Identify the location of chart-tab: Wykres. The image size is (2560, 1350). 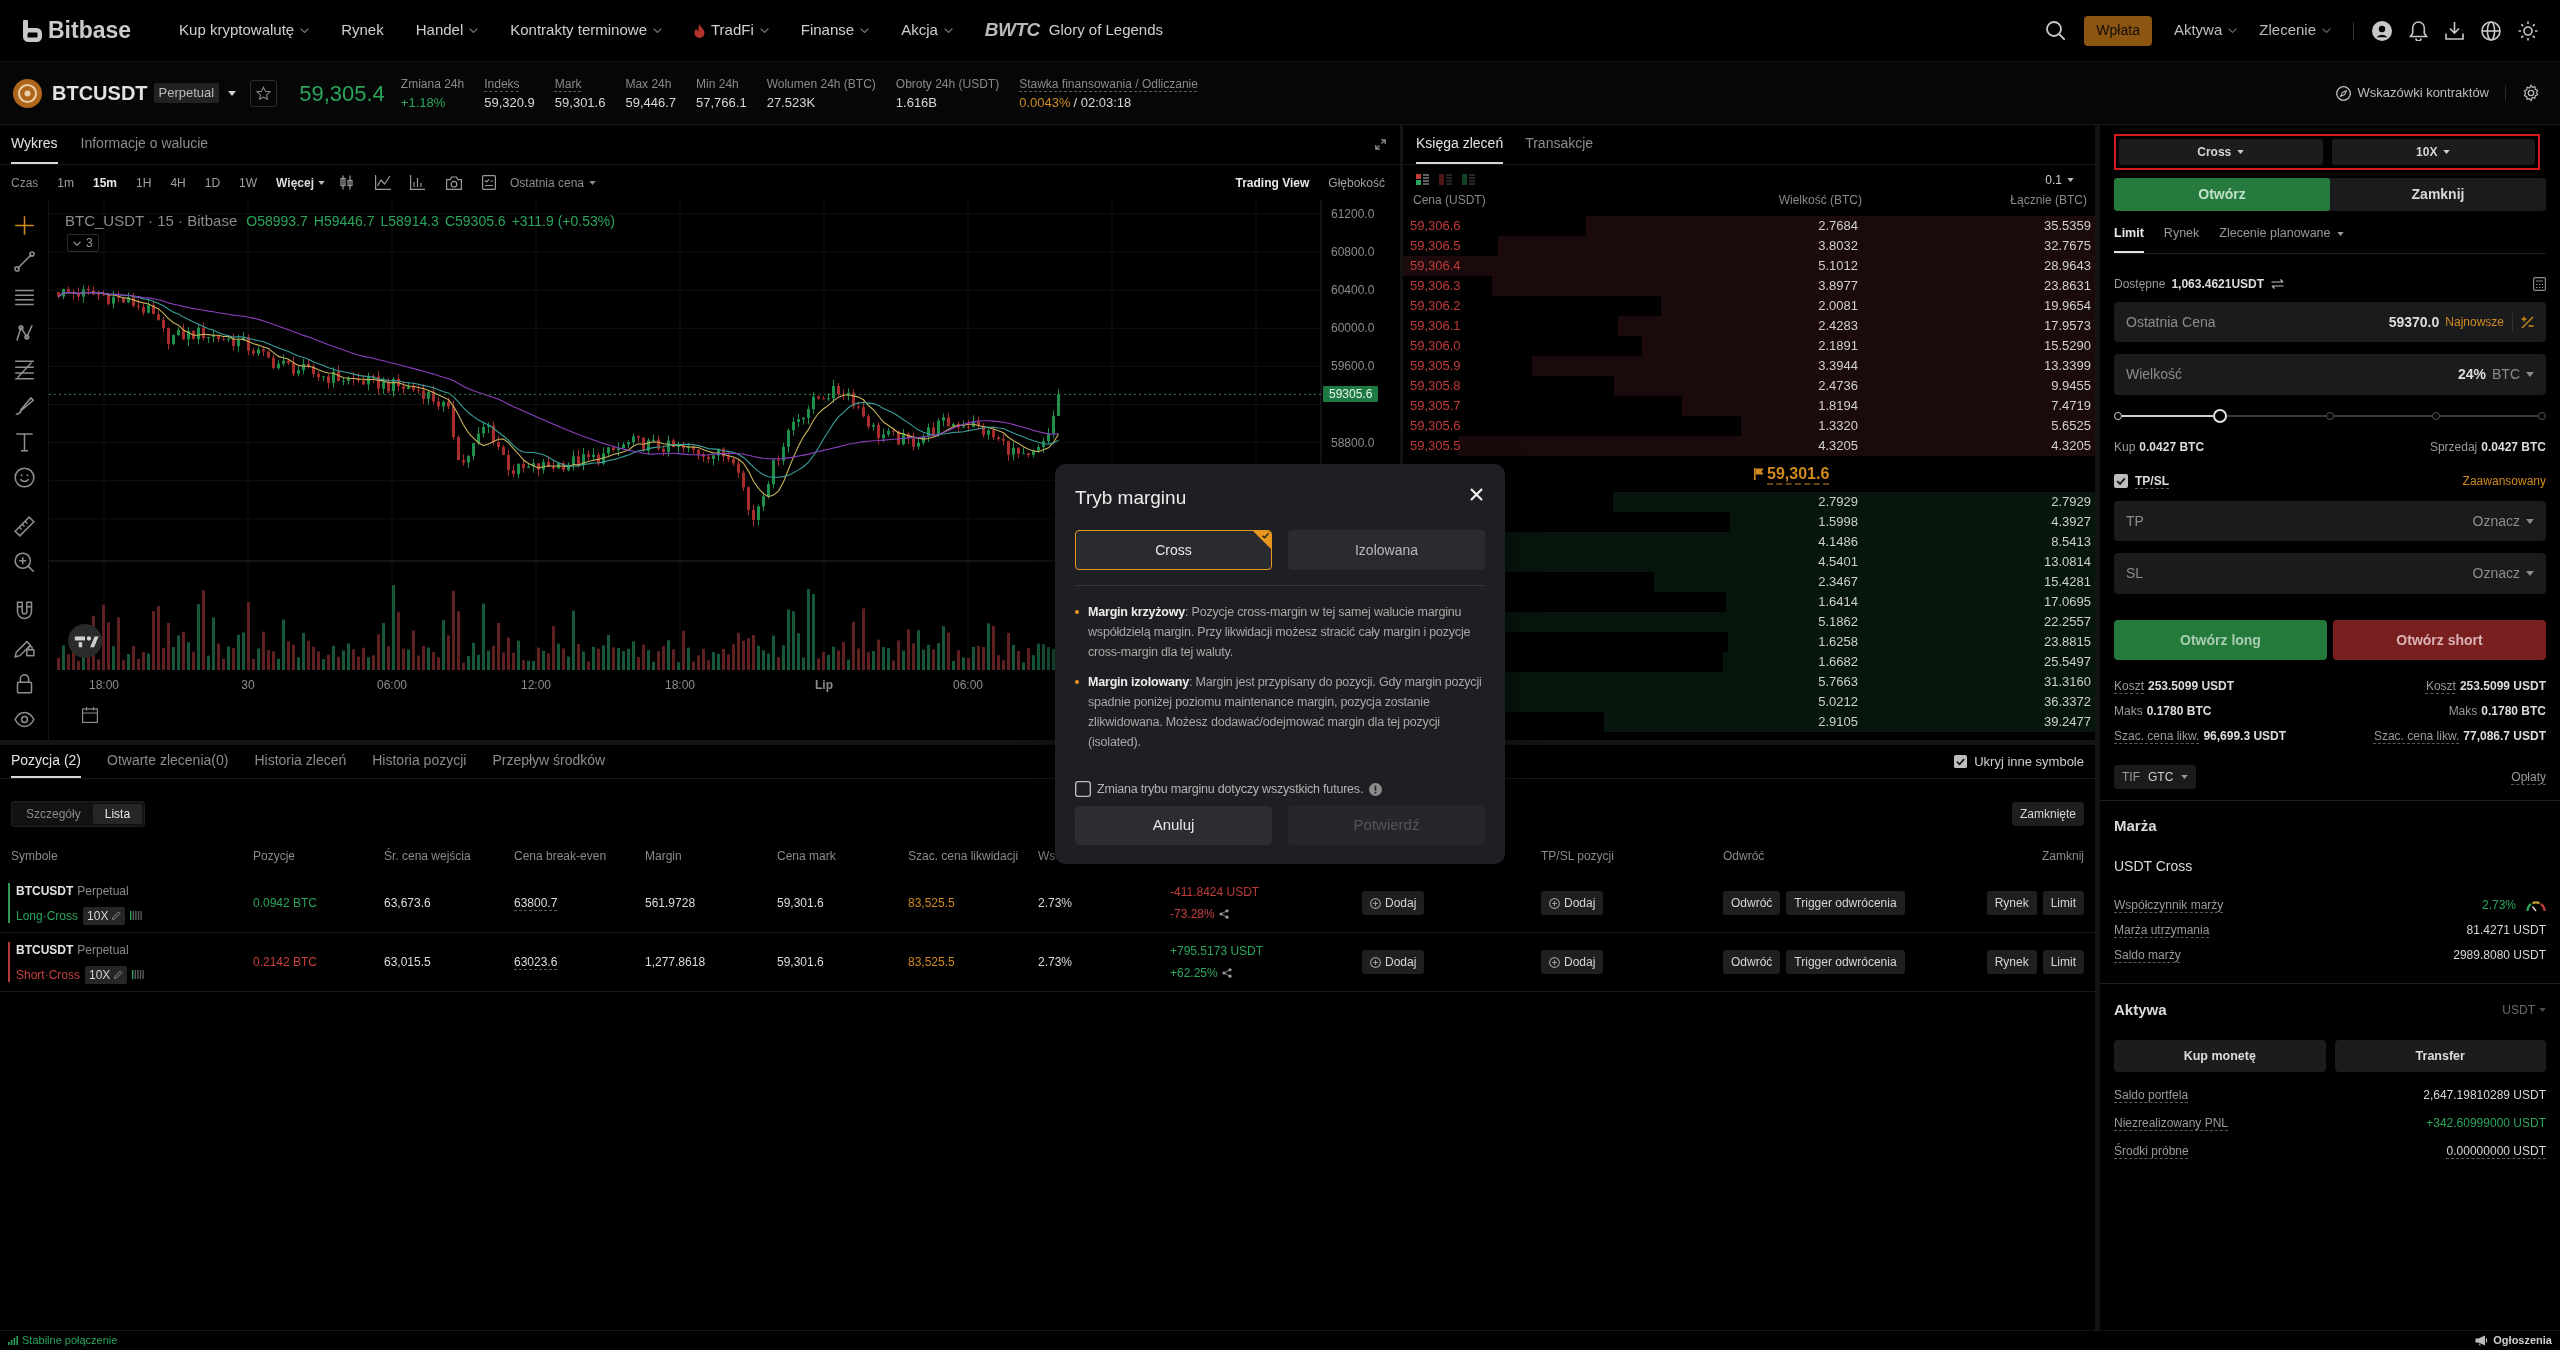
(34, 144).